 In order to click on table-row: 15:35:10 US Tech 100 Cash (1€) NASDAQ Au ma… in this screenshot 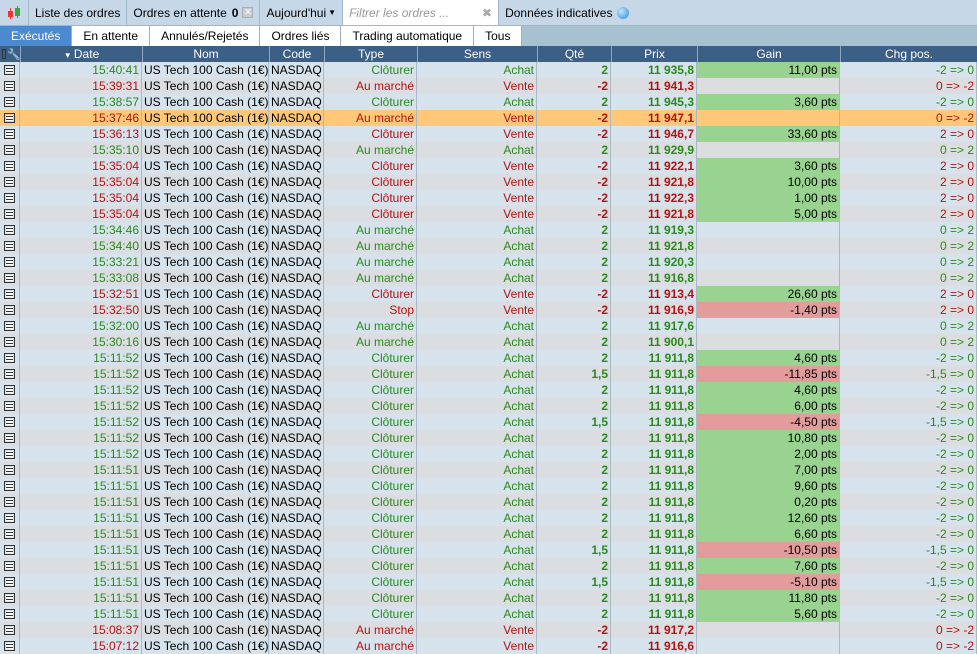, I will do `click(488, 150)`.